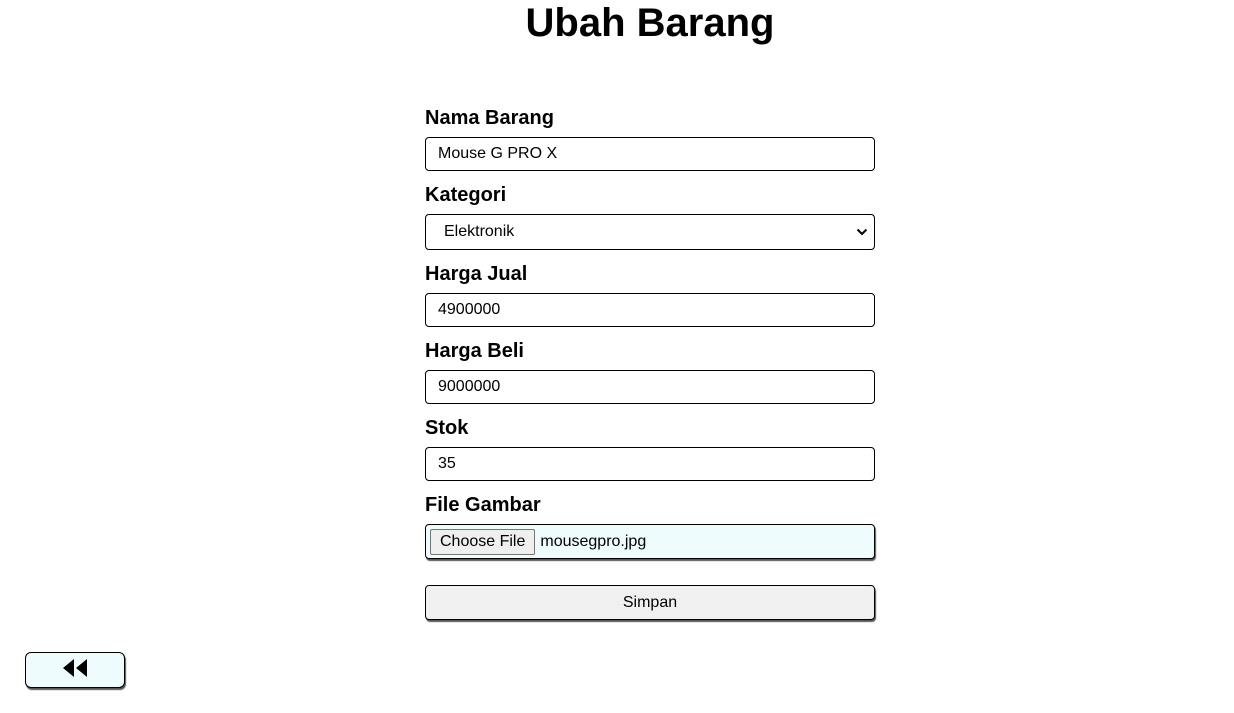 The width and height of the screenshot is (1234, 713). What do you see at coordinates (650, 541) in the screenshot?
I see `file-gambar-input: Choose File mousegpro.jpg` at bounding box center [650, 541].